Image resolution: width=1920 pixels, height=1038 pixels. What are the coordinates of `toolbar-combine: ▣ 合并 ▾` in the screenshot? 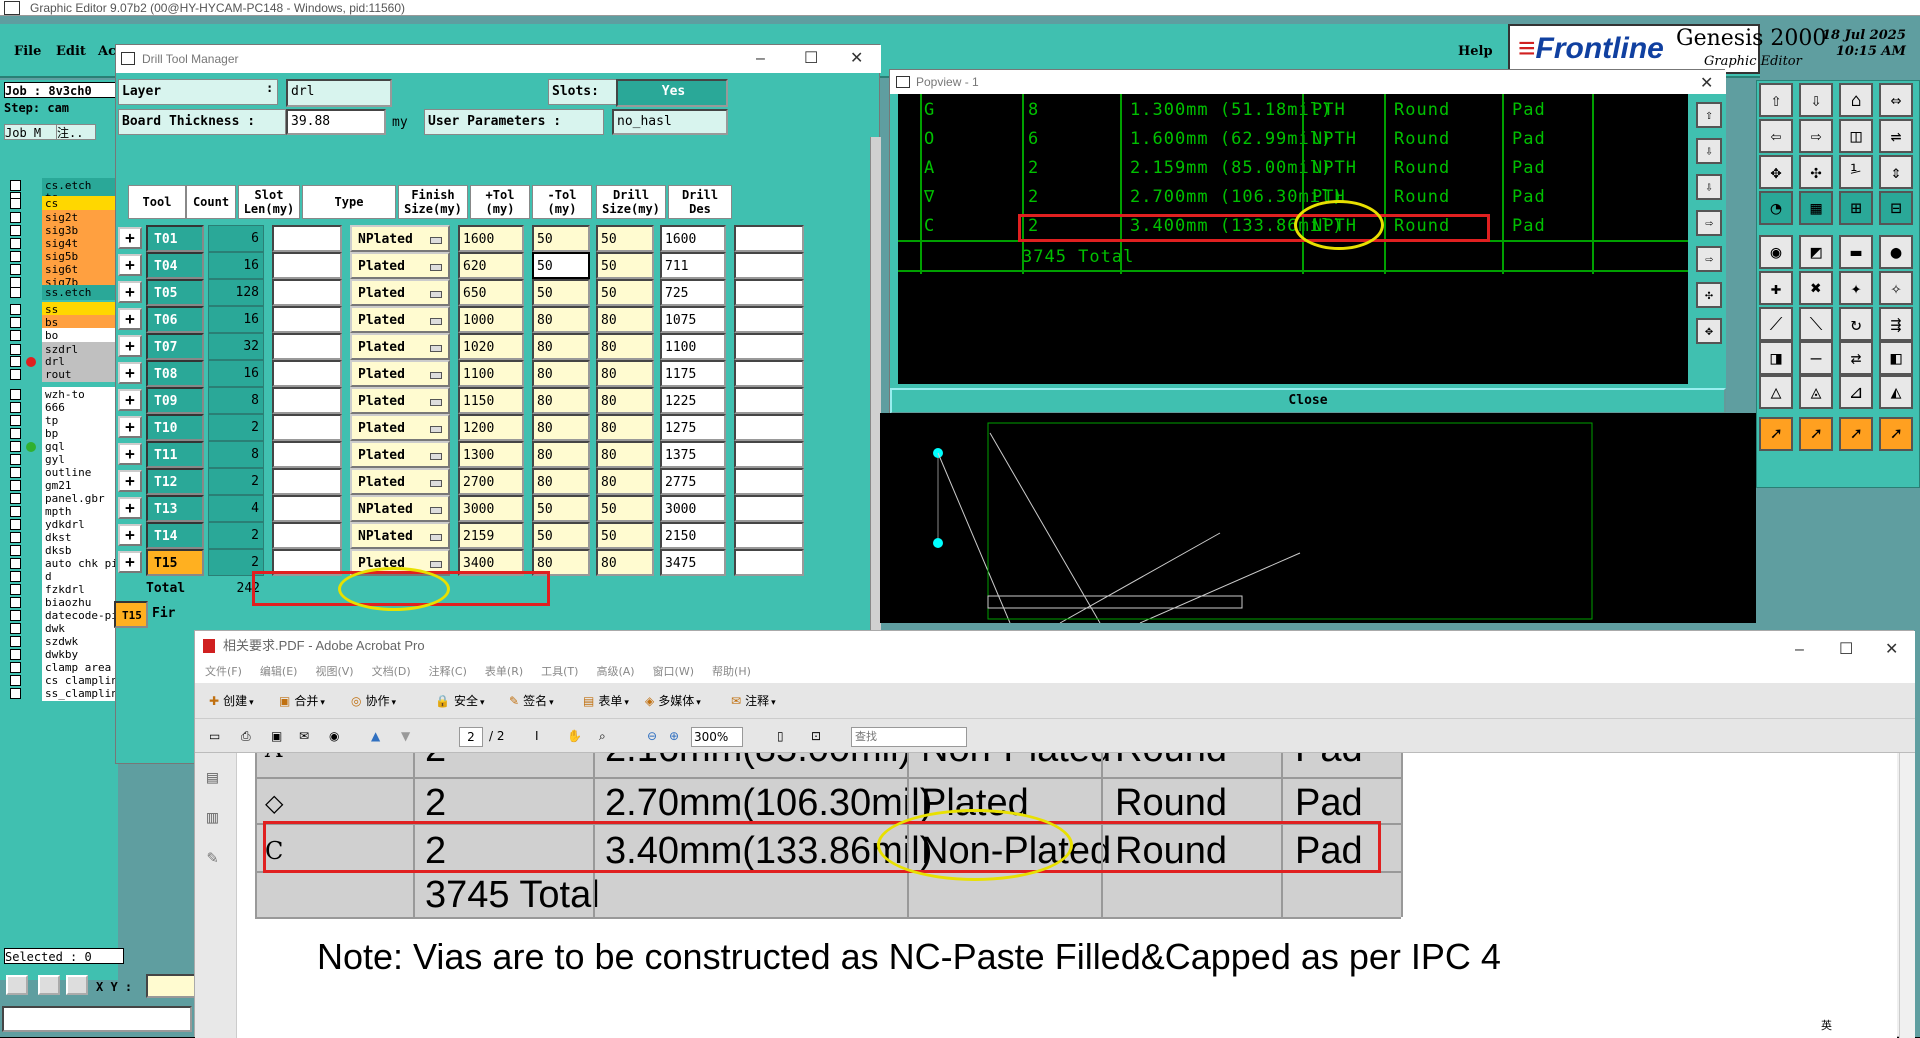 It's located at (302, 702).